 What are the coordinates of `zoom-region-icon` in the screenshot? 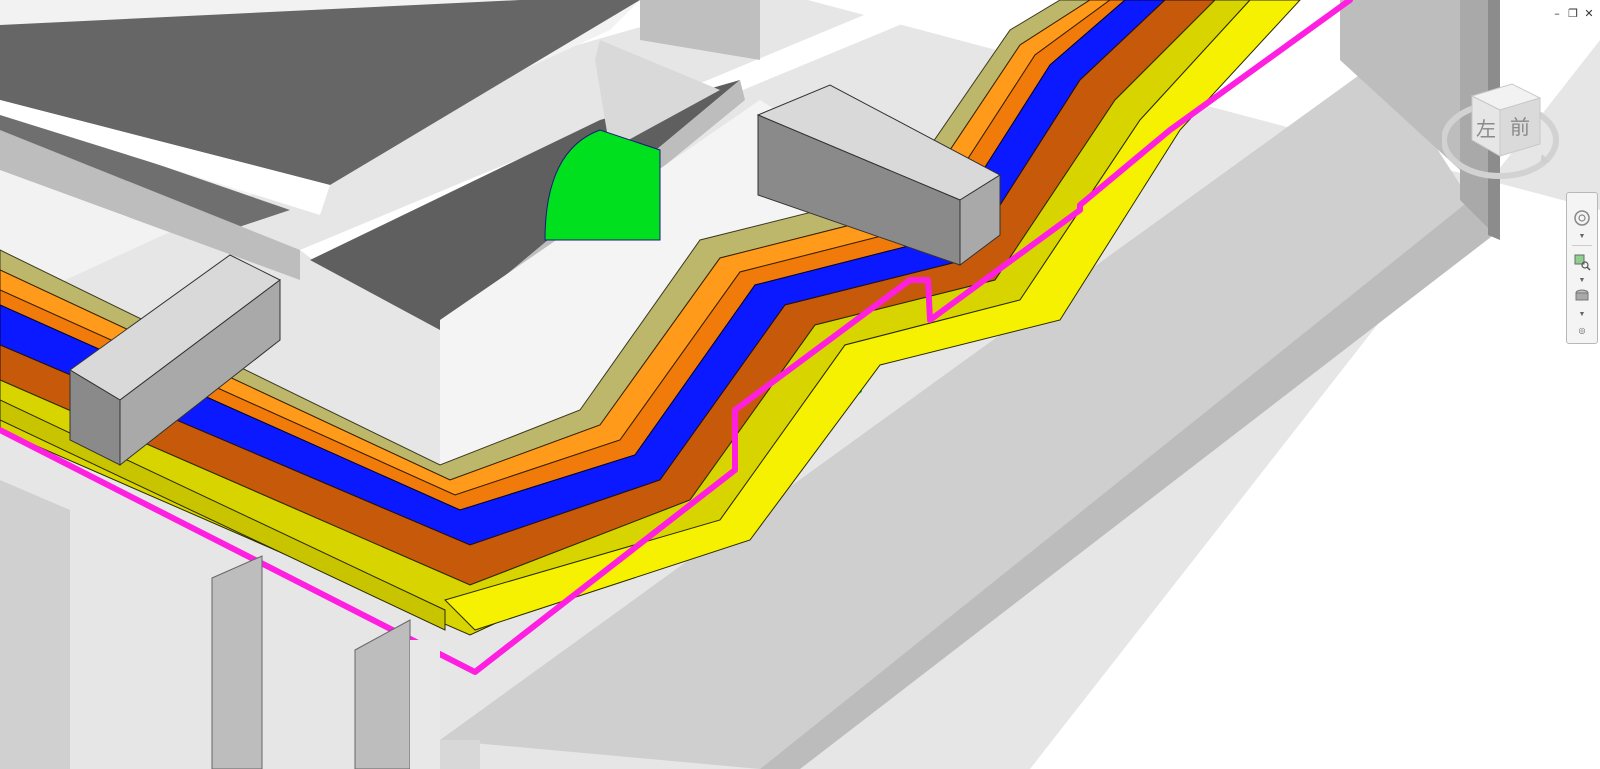 It's located at (1582, 262).